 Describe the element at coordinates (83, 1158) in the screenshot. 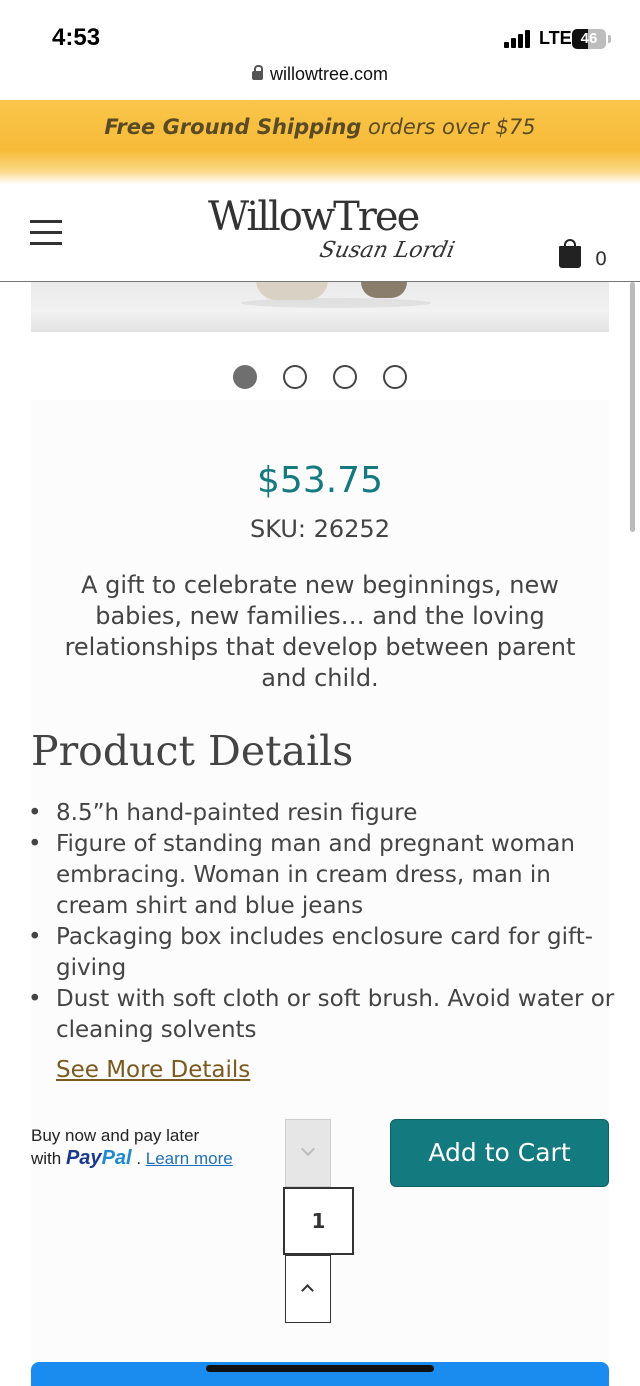

I see `paypal-logo-pay: Pay` at that location.